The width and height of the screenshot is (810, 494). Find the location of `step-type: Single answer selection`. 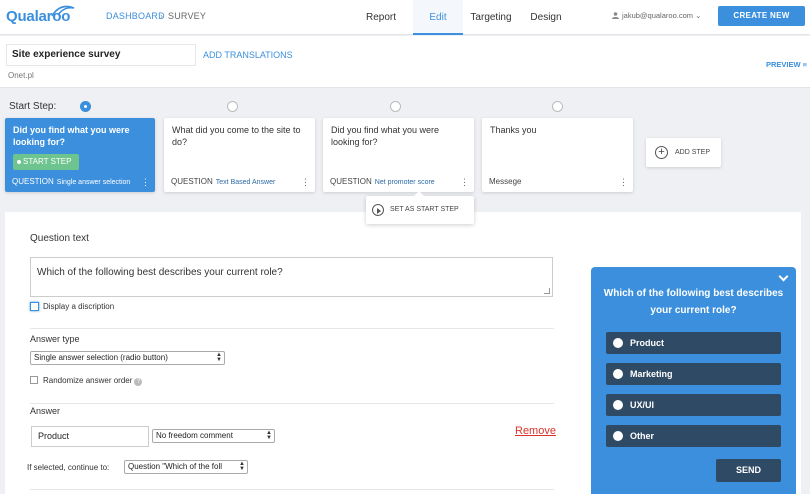

step-type: Single answer selection is located at coordinates (93, 182).